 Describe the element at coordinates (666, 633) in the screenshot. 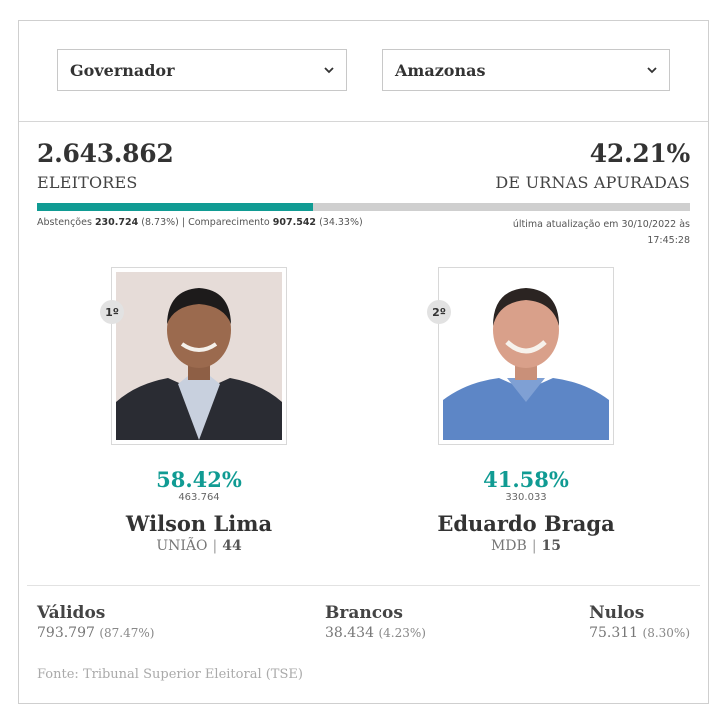

I see `null-votes-pct: (8.30%)` at that location.